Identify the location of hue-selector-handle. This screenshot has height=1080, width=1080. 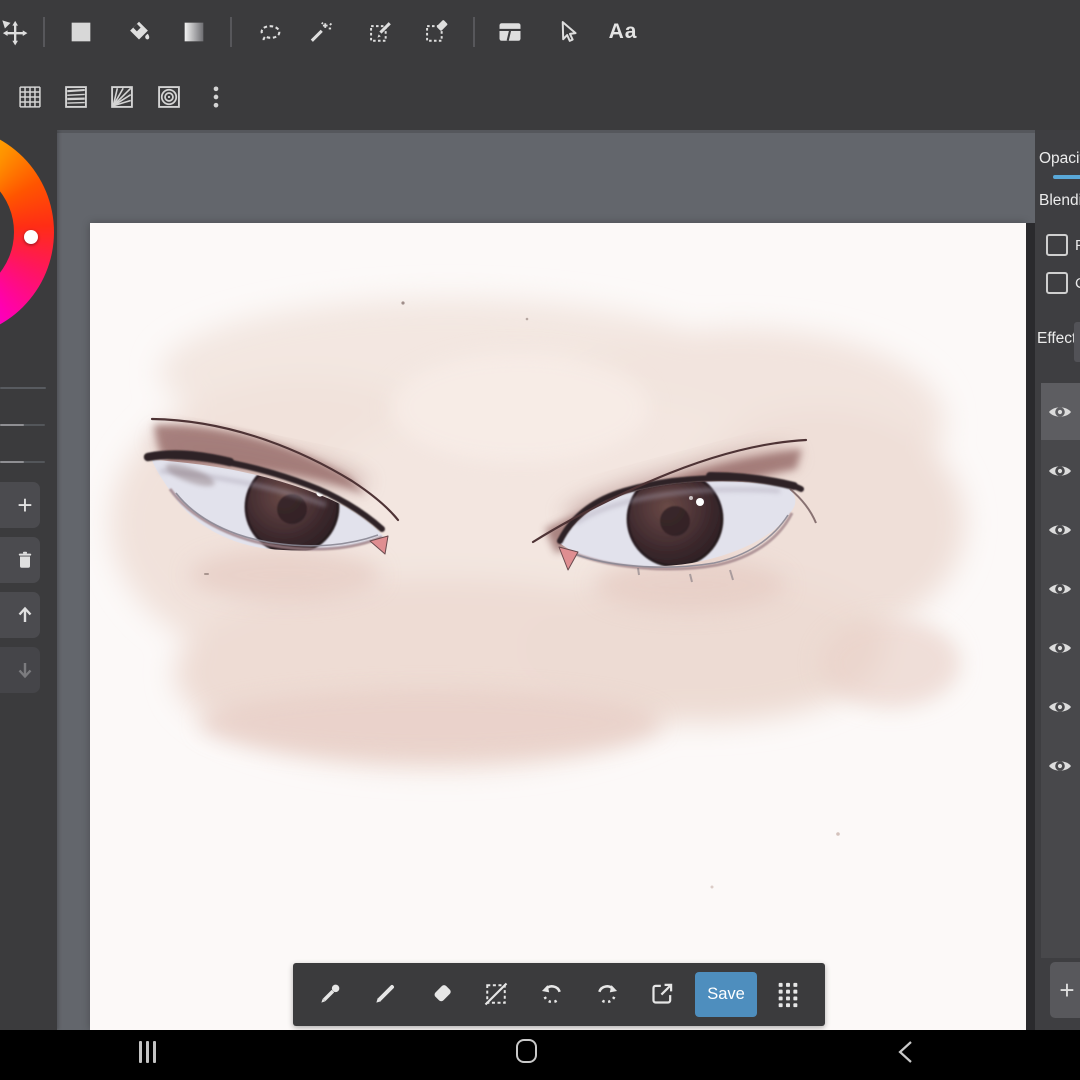
(31, 237).